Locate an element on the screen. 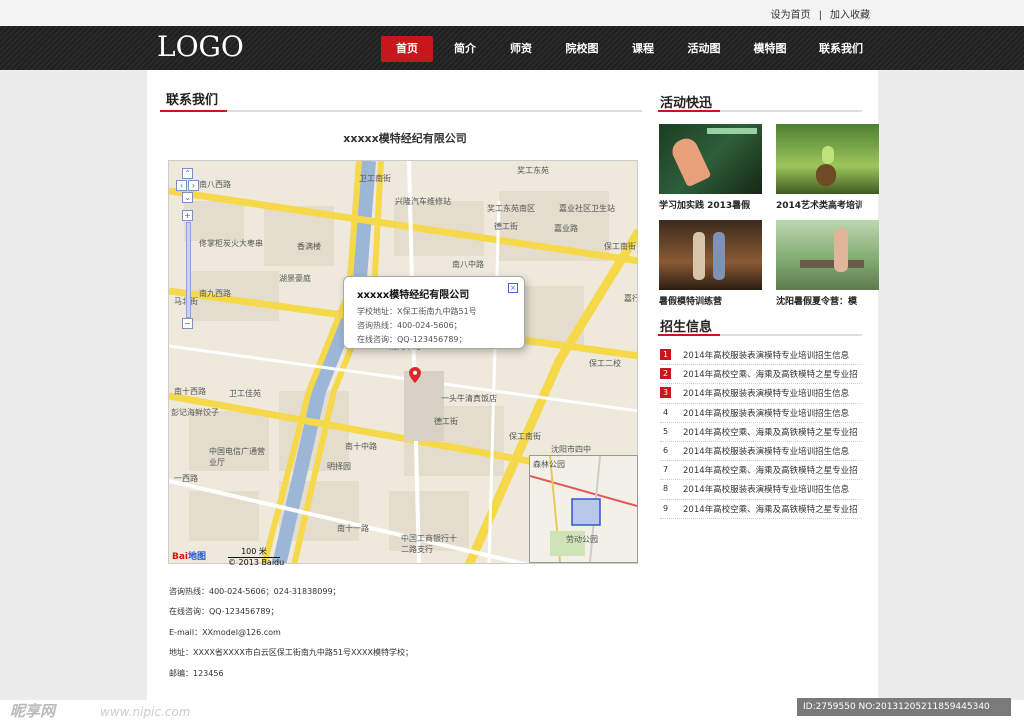 The height and width of the screenshot is (726, 1024). list-item: 2 2014年高校空乘、海乘及高铁模特之星专业招 is located at coordinates (761, 375).